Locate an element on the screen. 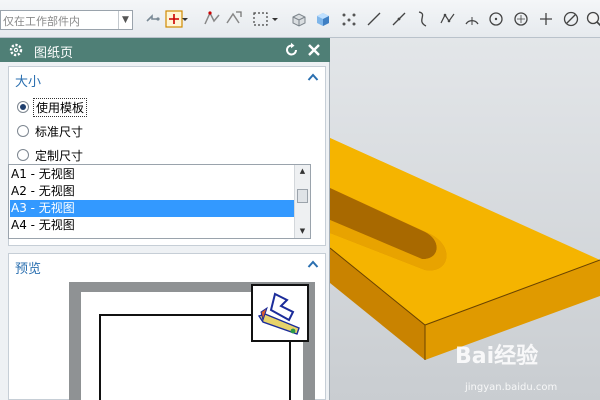 The image size is (600, 400). selection-filter-dropdown: 仅在工作部件内 ▼ is located at coordinates (66, 20).